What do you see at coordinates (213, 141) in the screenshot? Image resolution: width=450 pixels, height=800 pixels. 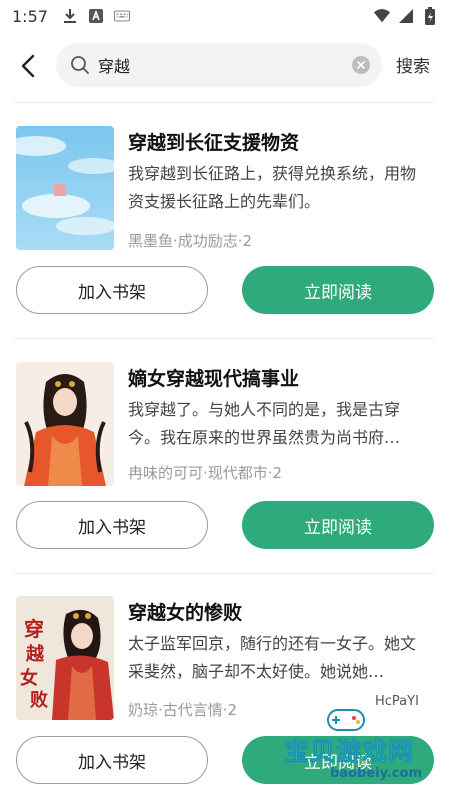 I see `book-title: 穿越到长征支援物资` at bounding box center [213, 141].